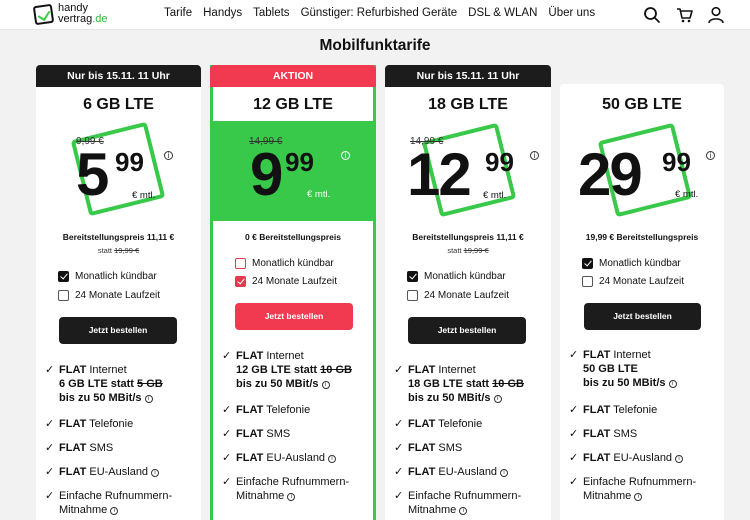  Describe the element at coordinates (293, 76) in the screenshot. I see `card-banner: AKTION` at that location.